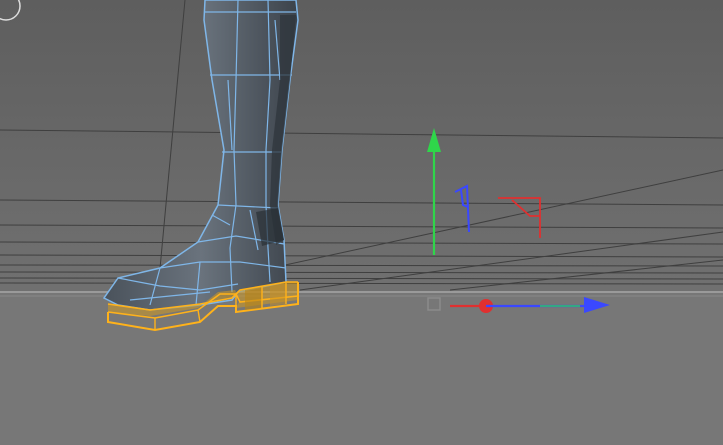 Image resolution: width=723 pixels, height=445 pixels. What do you see at coordinates (278, 294) in the screenshot?
I see `heel-face-right` at bounding box center [278, 294].